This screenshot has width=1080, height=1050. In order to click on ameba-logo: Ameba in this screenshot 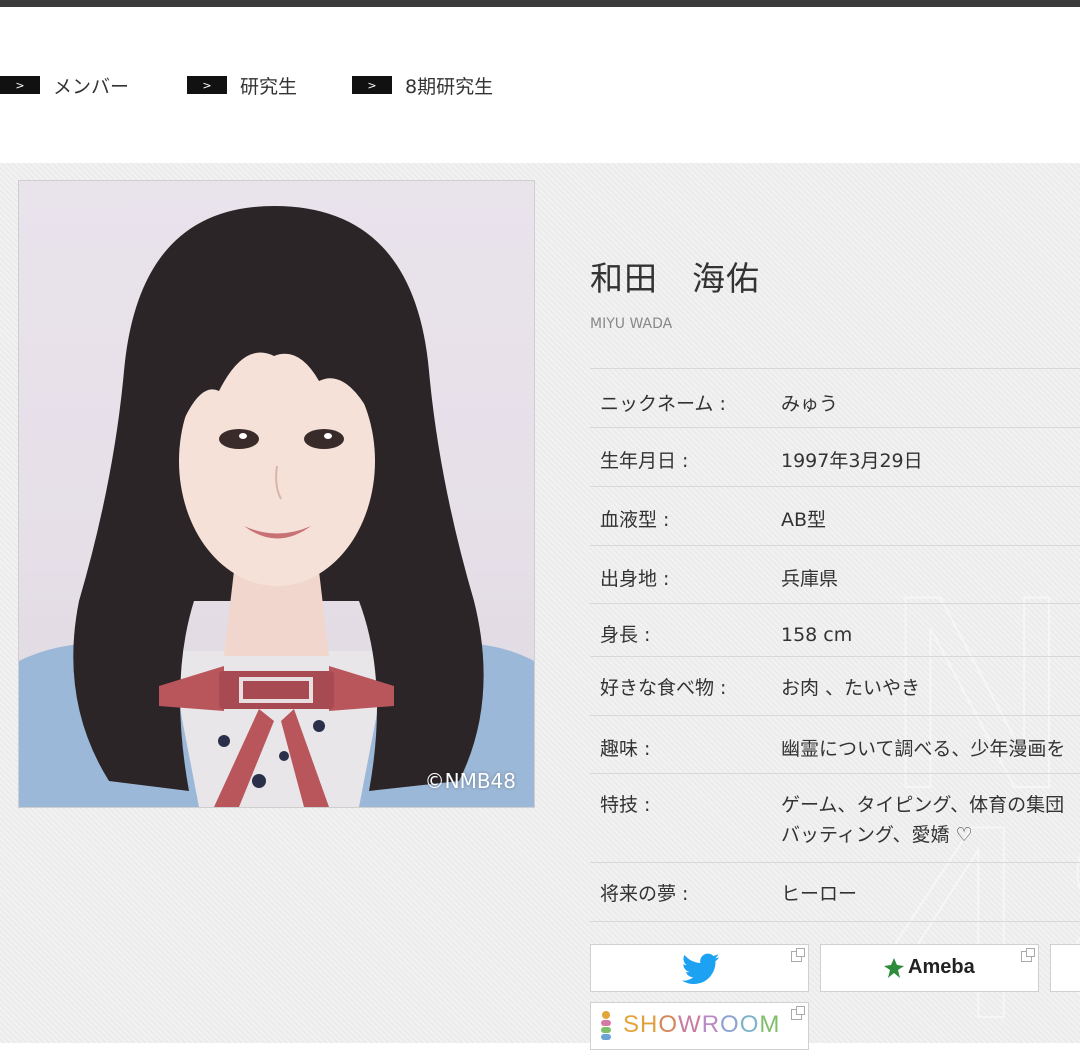, I will do `click(929, 967)`.